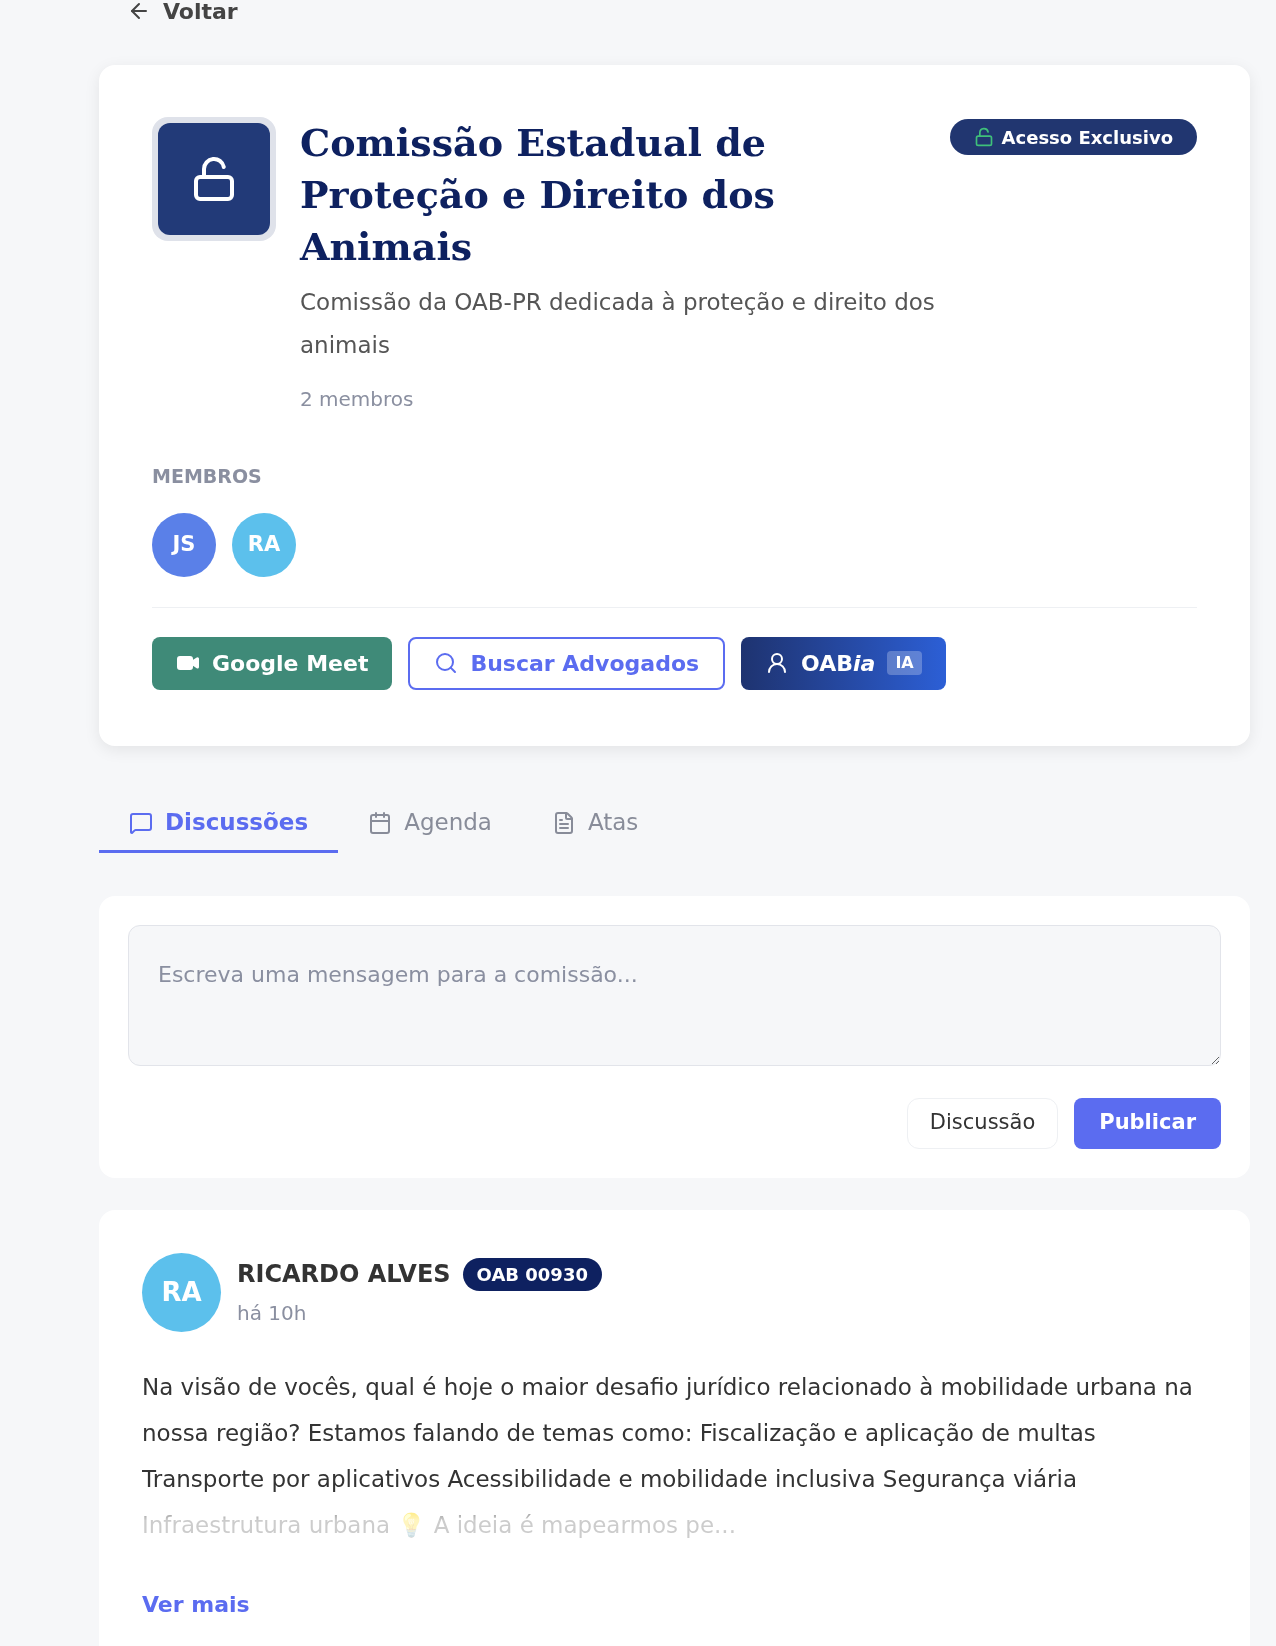 The width and height of the screenshot is (1276, 1646). I want to click on ai-assistant-button: OABia IA, so click(843, 663).